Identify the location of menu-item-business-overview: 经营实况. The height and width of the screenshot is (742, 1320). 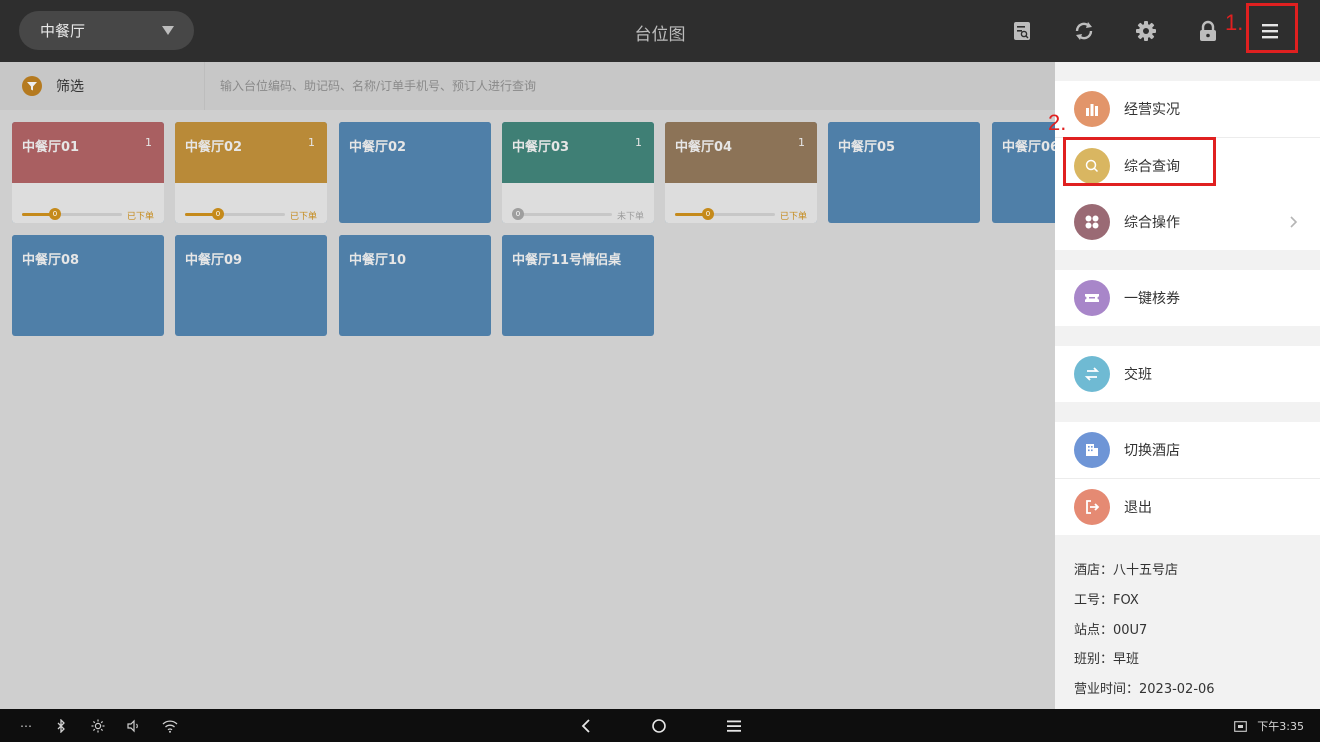
(1187, 109).